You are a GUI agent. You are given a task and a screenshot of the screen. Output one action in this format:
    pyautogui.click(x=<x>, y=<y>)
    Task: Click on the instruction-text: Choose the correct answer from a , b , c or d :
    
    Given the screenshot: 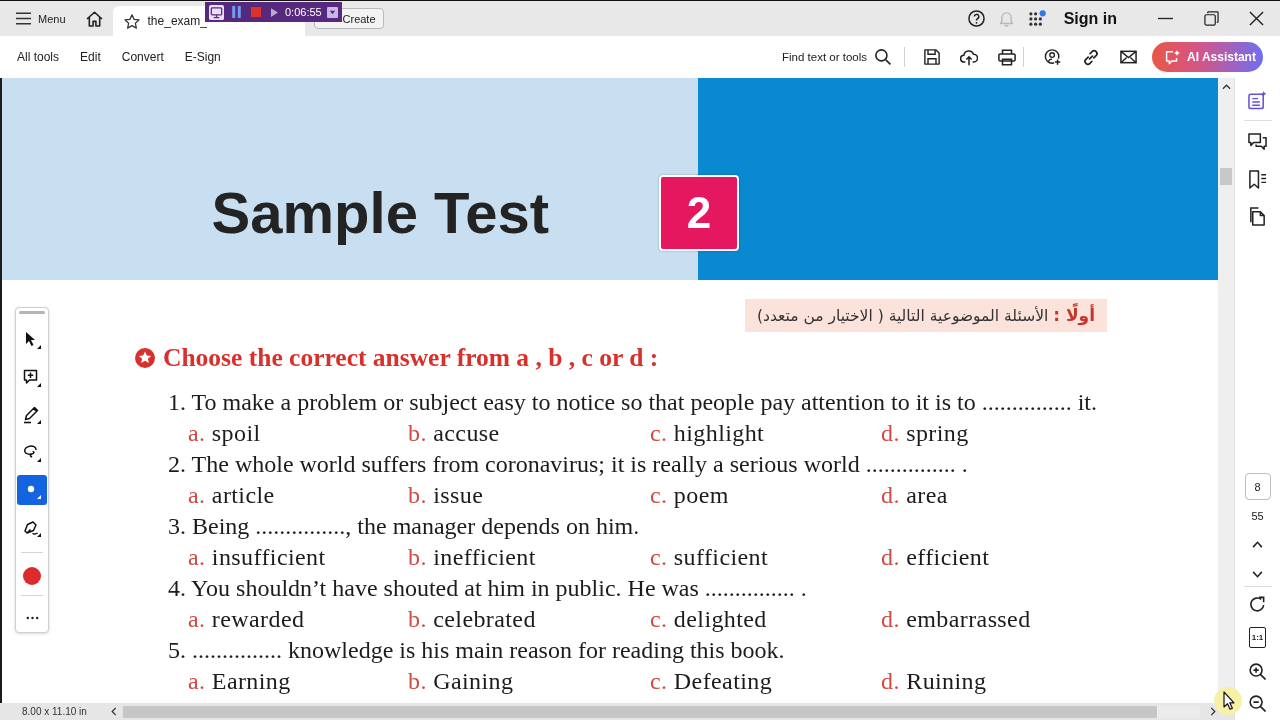 What is the action you would take?
    pyautogui.click(x=411, y=358)
    